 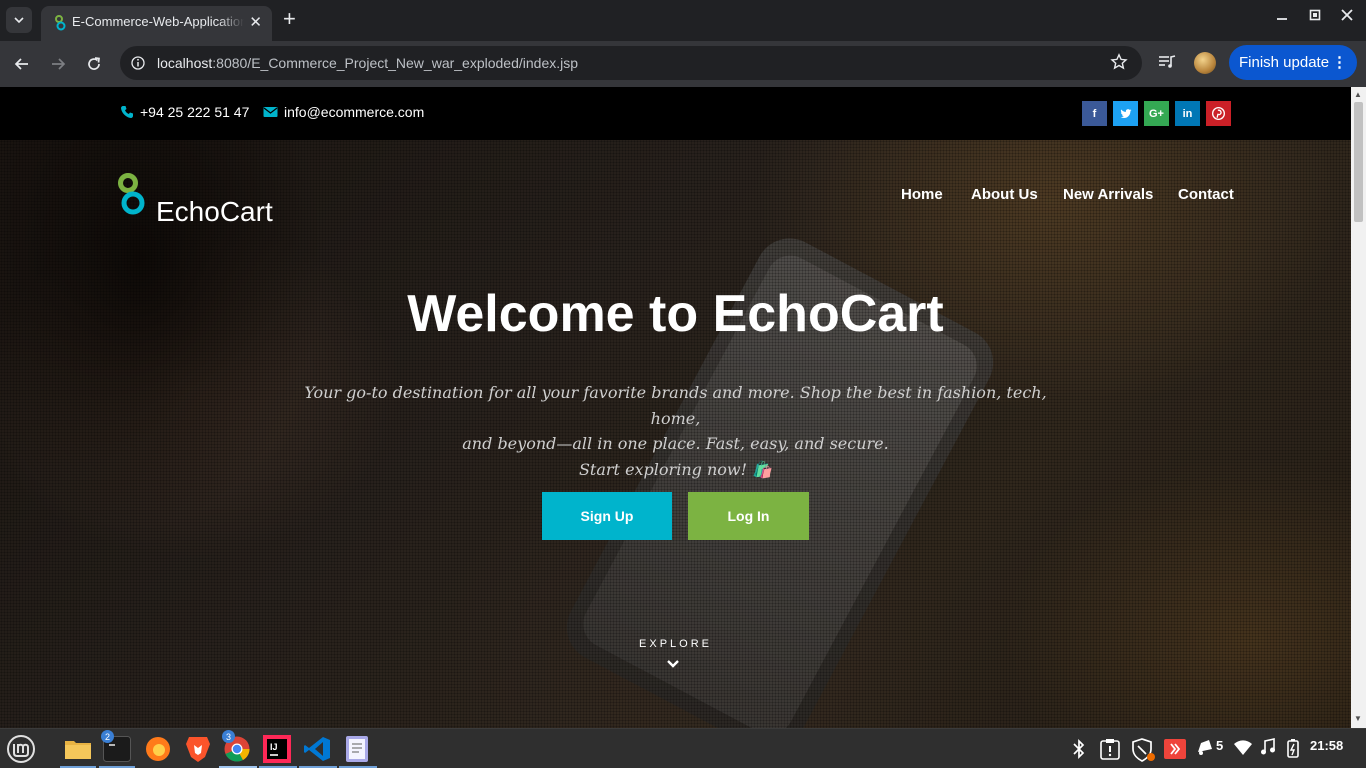 I want to click on svg-text: IJ, so click(x=274, y=747).